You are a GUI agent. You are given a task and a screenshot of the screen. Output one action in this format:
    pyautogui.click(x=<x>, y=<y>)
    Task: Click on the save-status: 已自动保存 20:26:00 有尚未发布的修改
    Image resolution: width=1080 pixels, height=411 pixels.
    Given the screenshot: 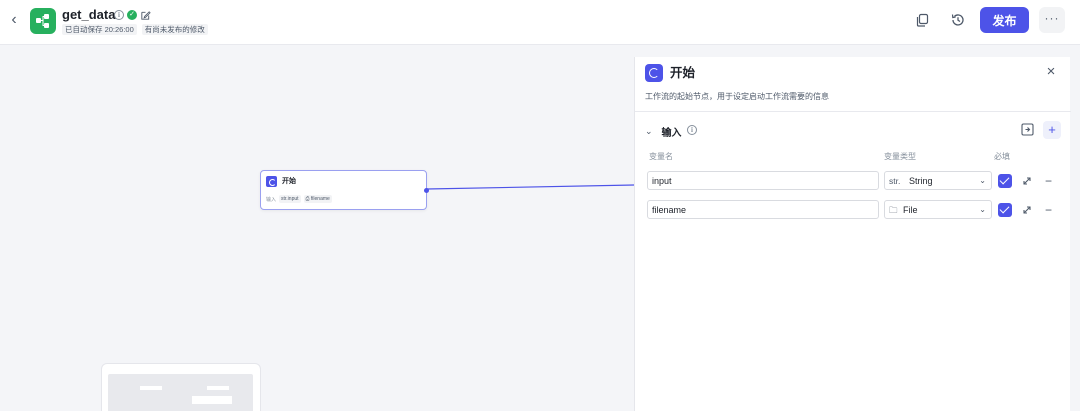 What is the action you would take?
    pyautogui.click(x=135, y=29)
    